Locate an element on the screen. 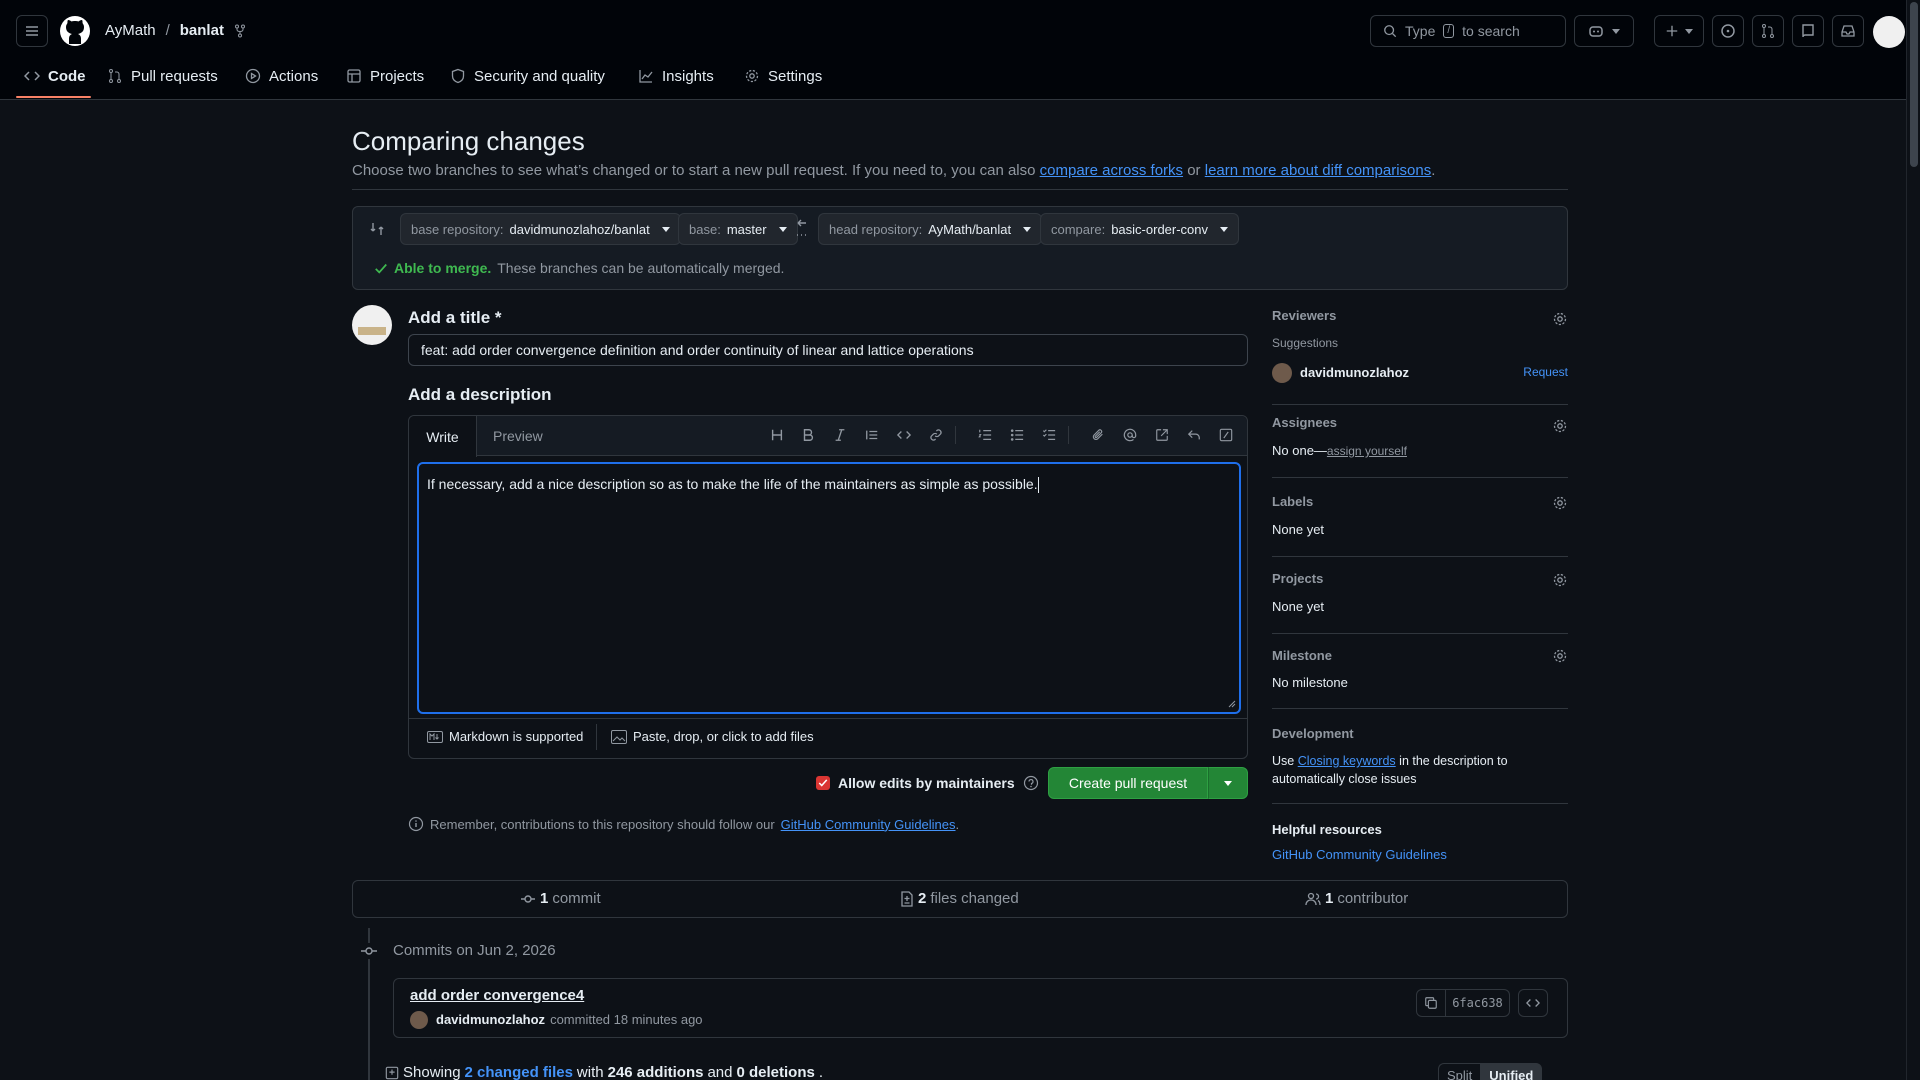  projects-section: Projects None yet is located at coordinates (1420, 602).